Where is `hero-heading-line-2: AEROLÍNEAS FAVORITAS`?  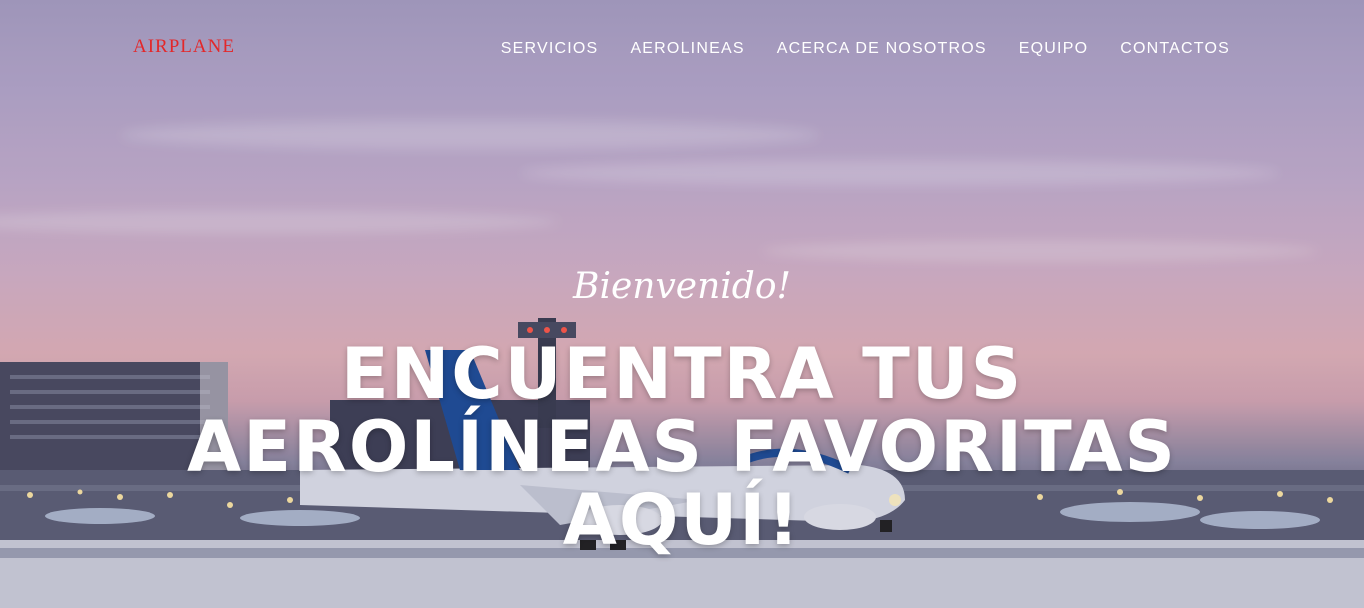
hero-heading-line-2: AEROLÍNEAS FAVORITAS is located at coordinates (682, 447).